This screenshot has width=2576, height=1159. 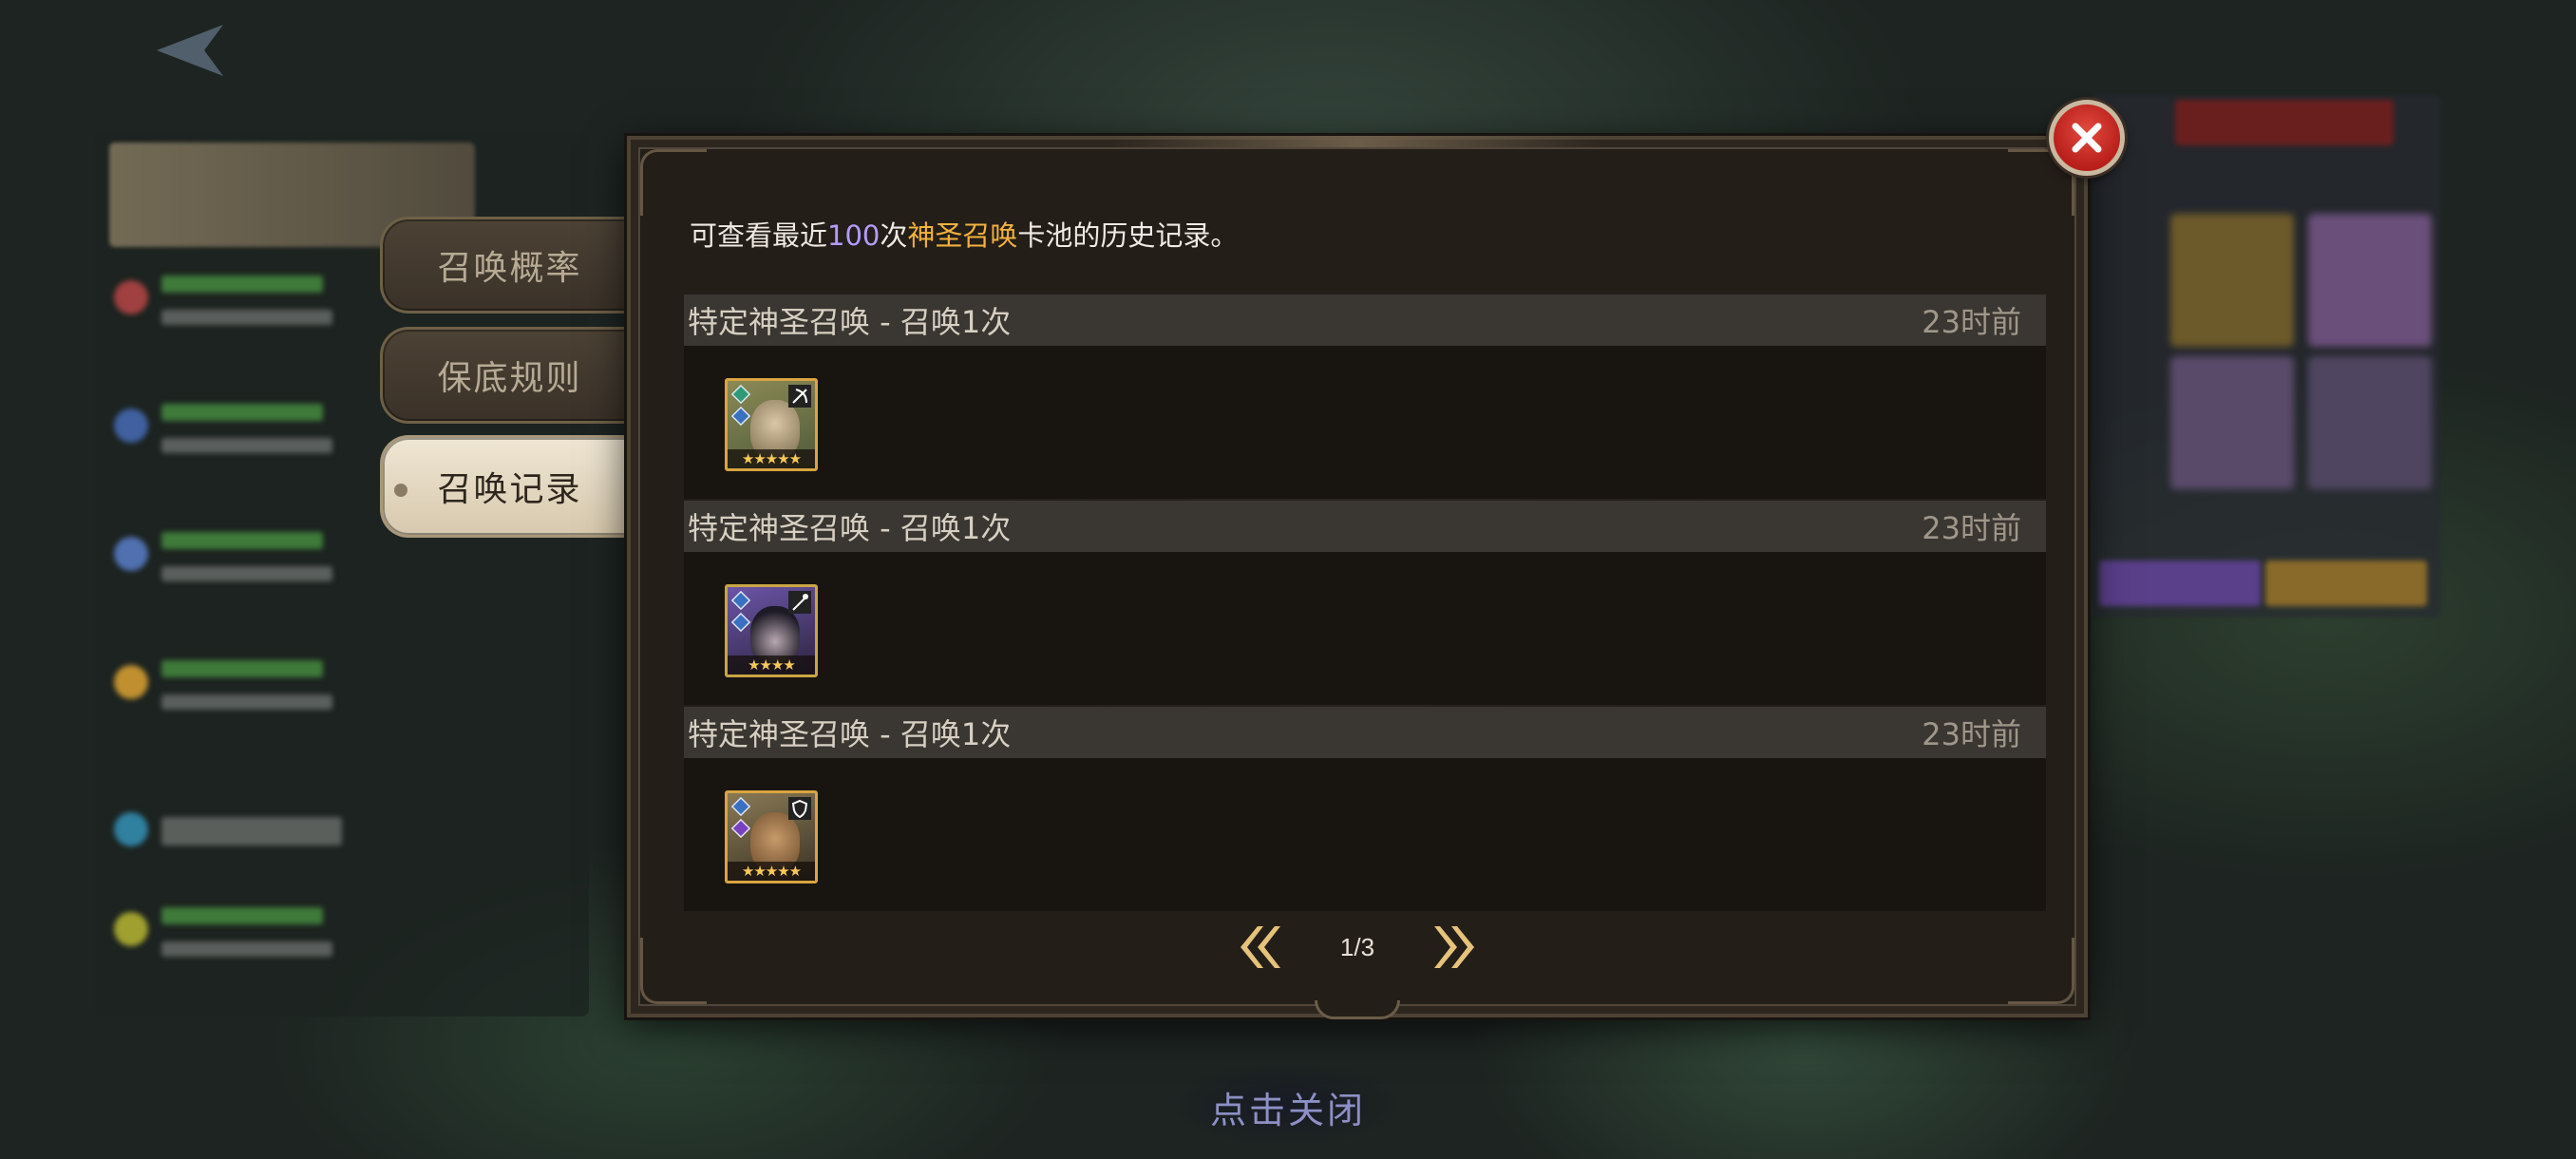 What do you see at coordinates (759, 235) in the screenshot?
I see `desc-text: 可查看最近` at bounding box center [759, 235].